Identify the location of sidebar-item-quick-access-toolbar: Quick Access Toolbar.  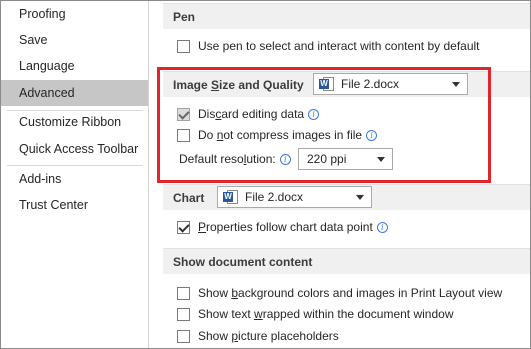
(74, 149).